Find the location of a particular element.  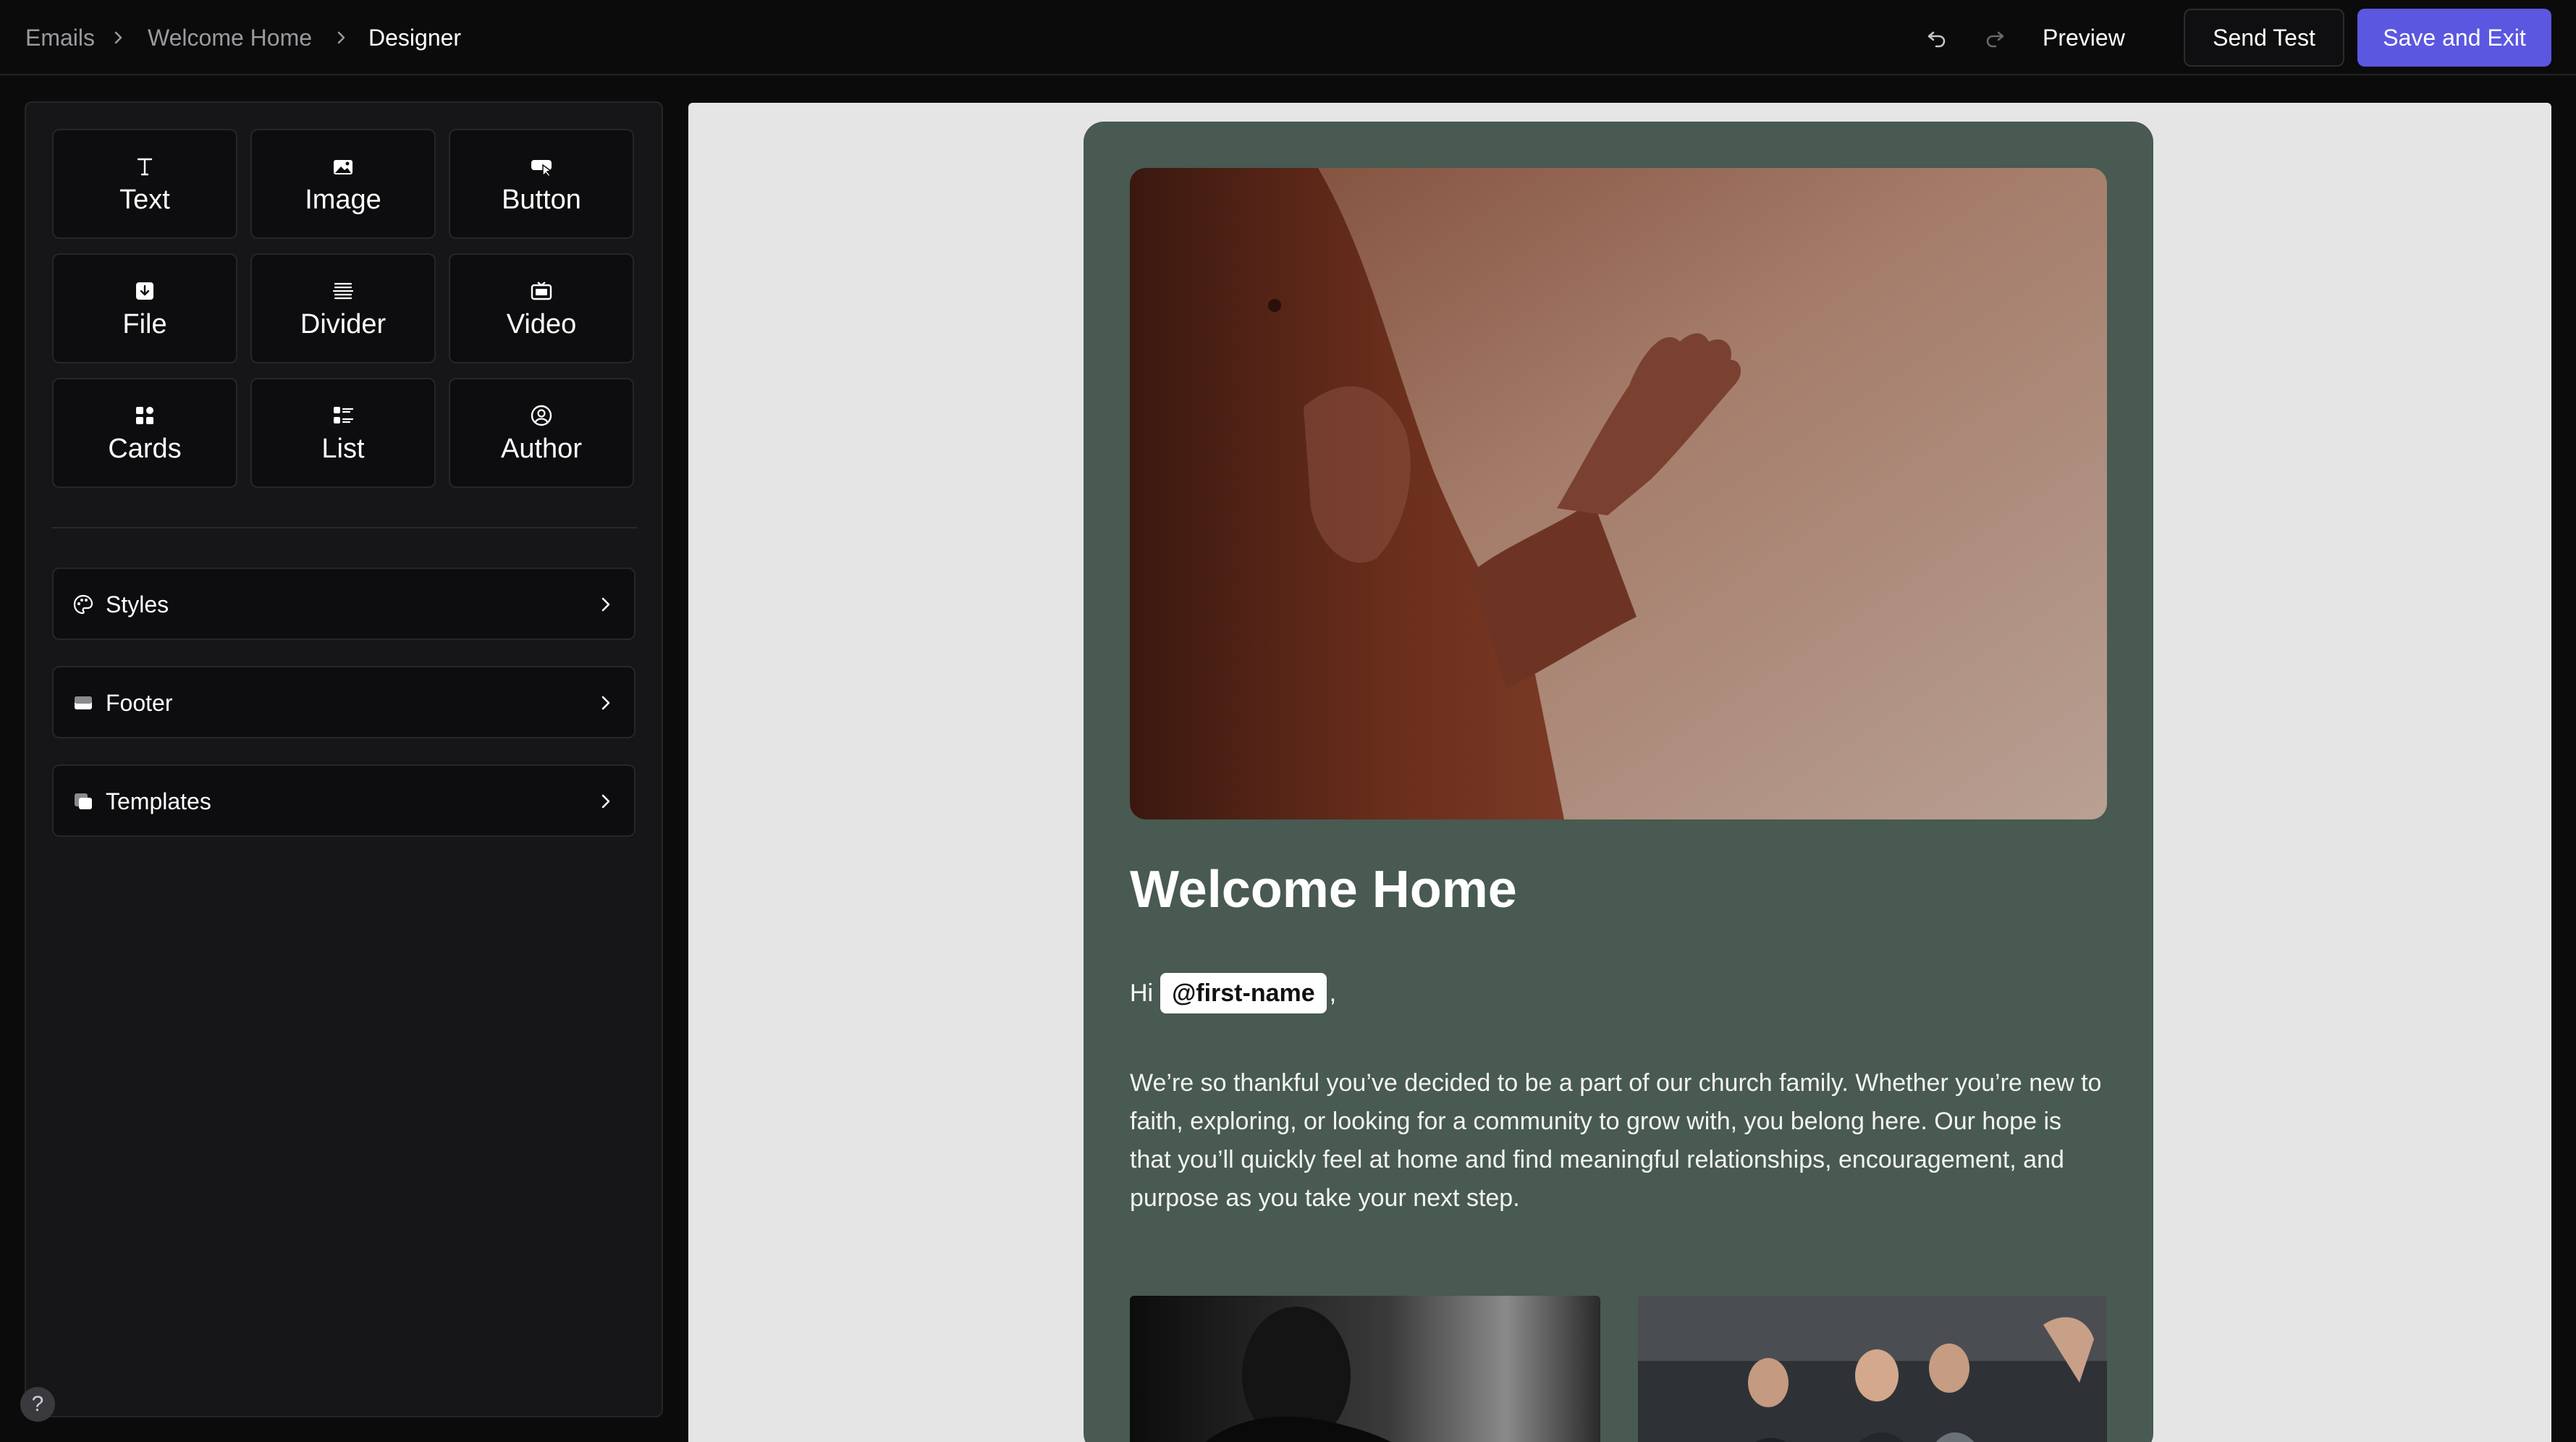

cards-icon is located at coordinates (145, 415).